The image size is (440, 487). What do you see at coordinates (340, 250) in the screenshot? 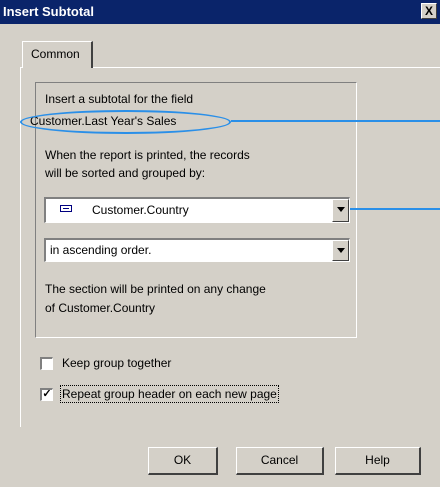
I see `order-dropdown-button` at bounding box center [340, 250].